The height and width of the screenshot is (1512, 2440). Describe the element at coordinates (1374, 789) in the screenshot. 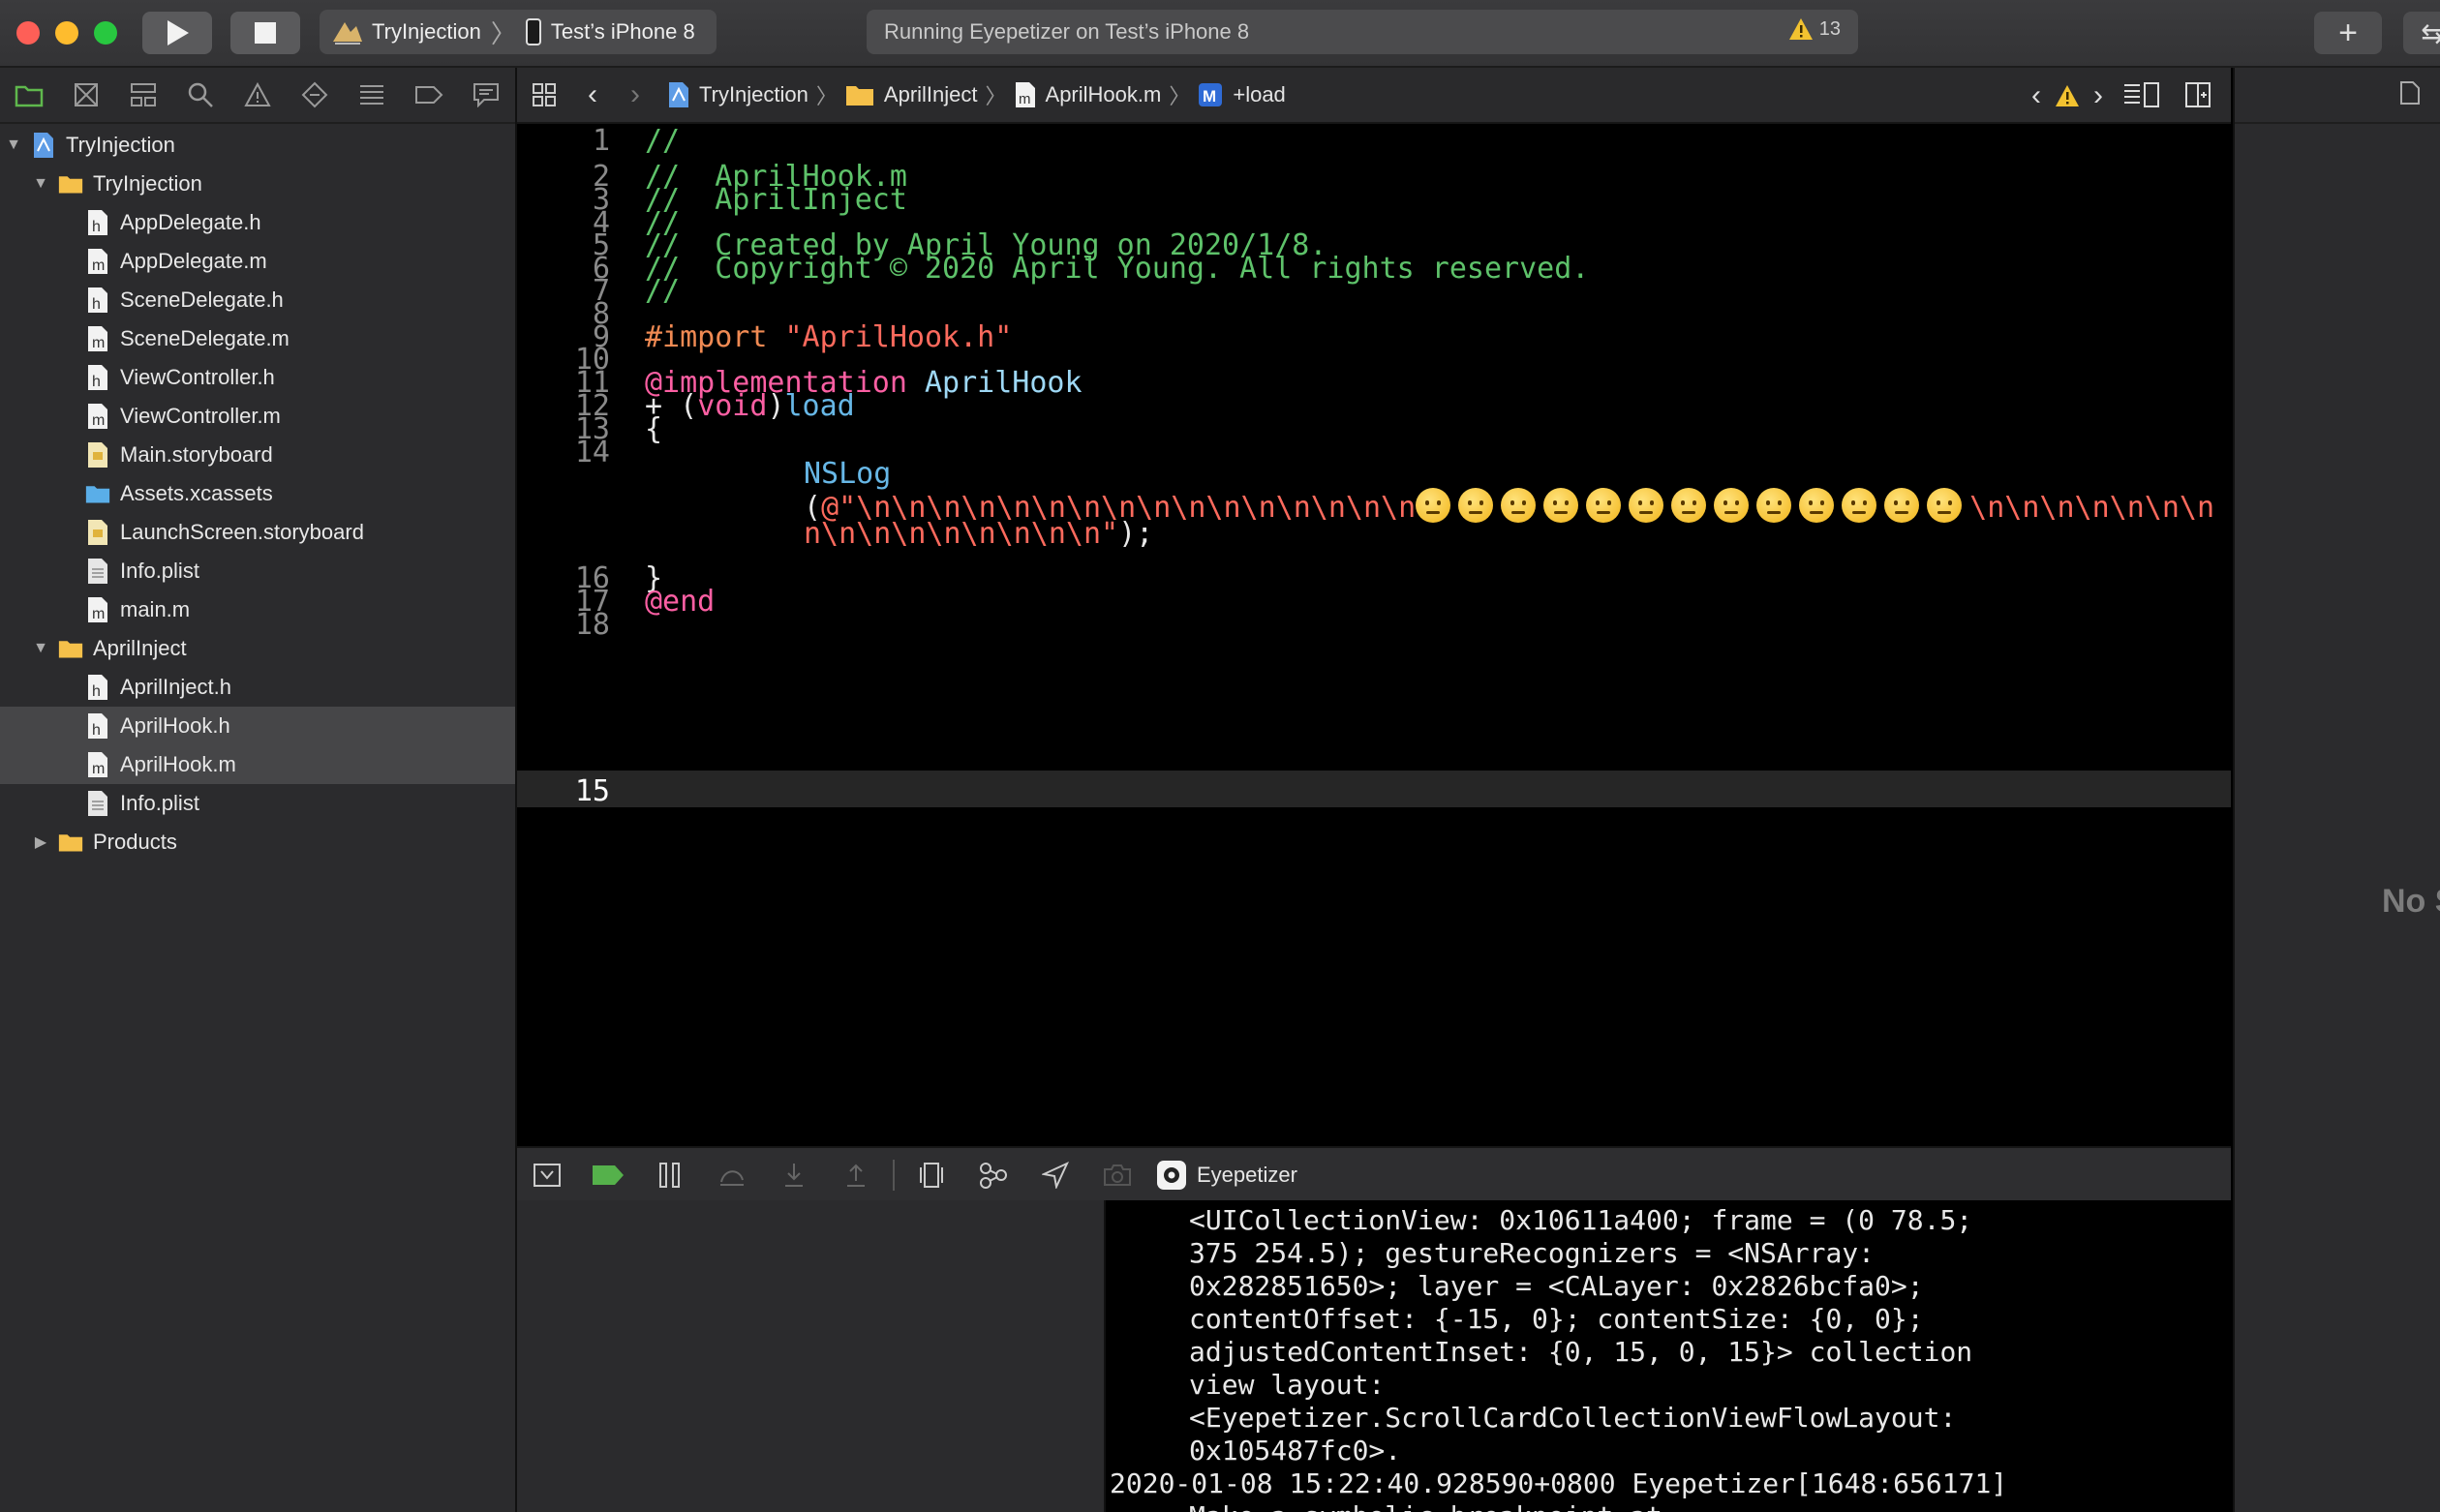

I see `current-line-highlight` at that location.